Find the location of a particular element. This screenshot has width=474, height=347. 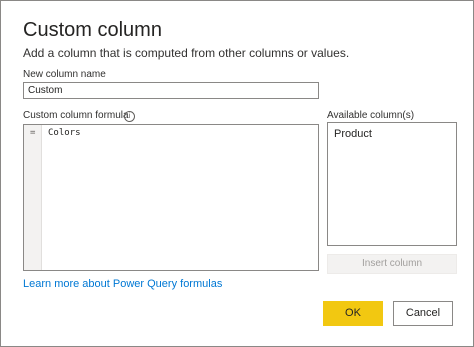

equals-sign: = is located at coordinates (33, 133).